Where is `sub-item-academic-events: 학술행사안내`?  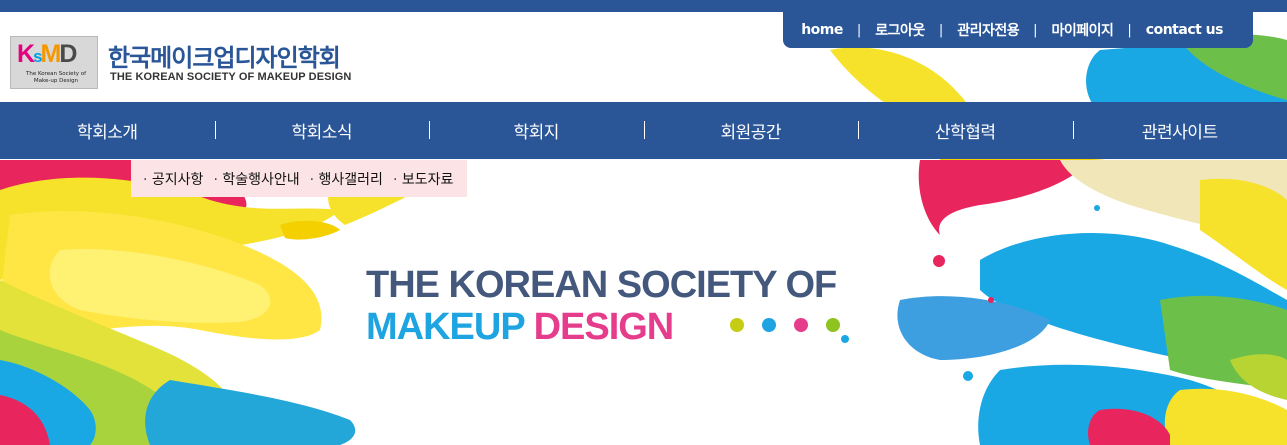 sub-item-academic-events: 학술행사안내 is located at coordinates (257, 179).